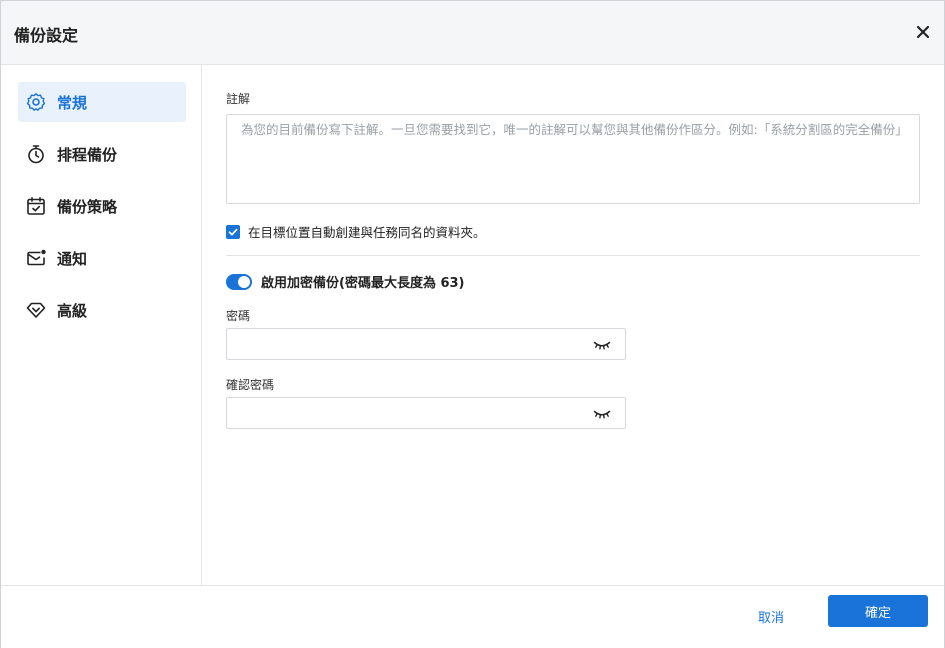  I want to click on sidebar-item-label: 排程備份, so click(87, 154).